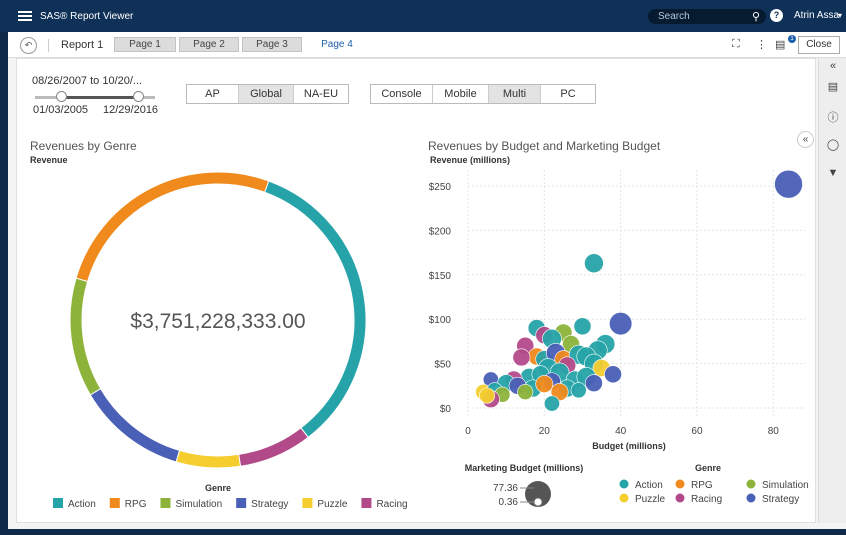  I want to click on legend-label-action: Action, so click(82, 504).